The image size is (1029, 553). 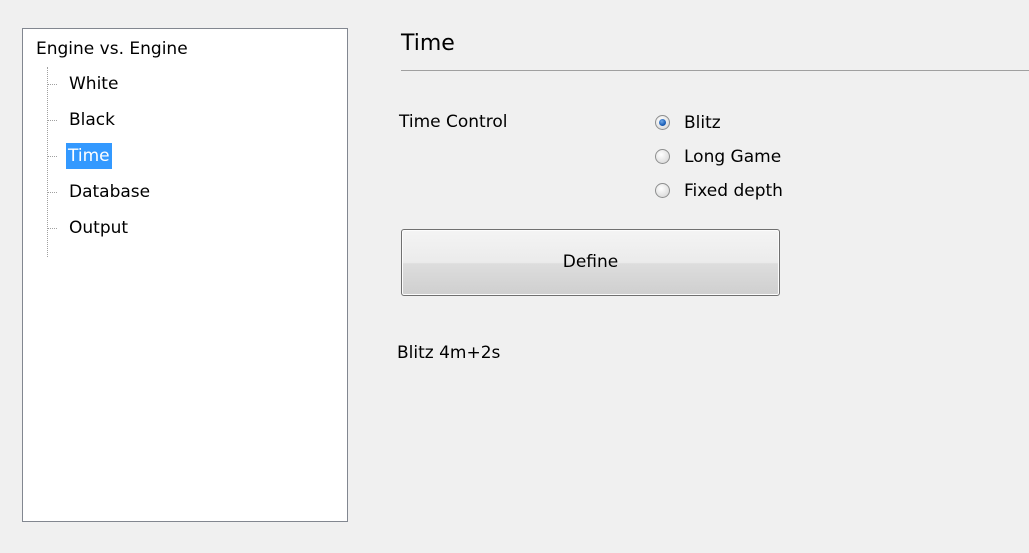 What do you see at coordinates (733, 191) in the screenshot?
I see `radio-label: Fixed depth` at bounding box center [733, 191].